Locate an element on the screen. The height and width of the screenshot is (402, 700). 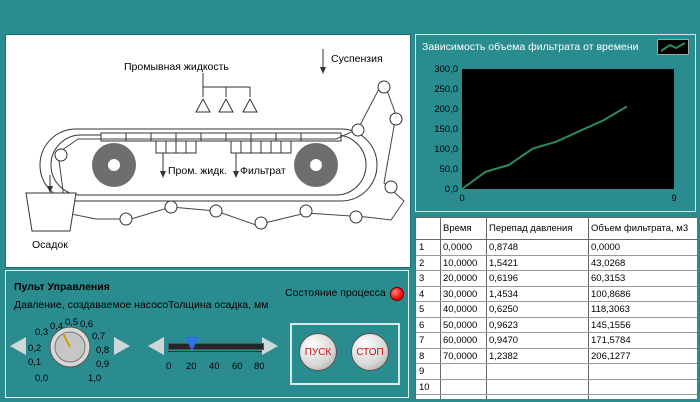
table-cell: 50,0000 is located at coordinates (460, 325).